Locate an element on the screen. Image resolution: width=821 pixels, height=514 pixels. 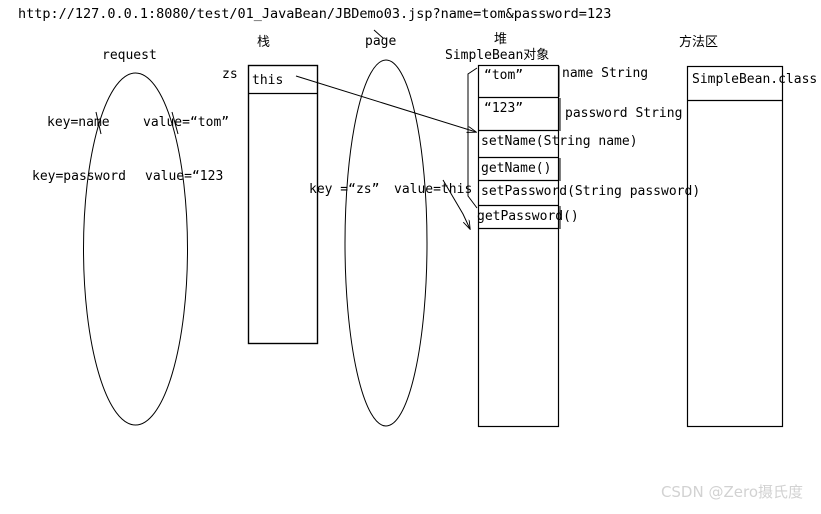
csdn-watermark: CSDN @Zero摄氏度 is located at coordinates (731, 492).